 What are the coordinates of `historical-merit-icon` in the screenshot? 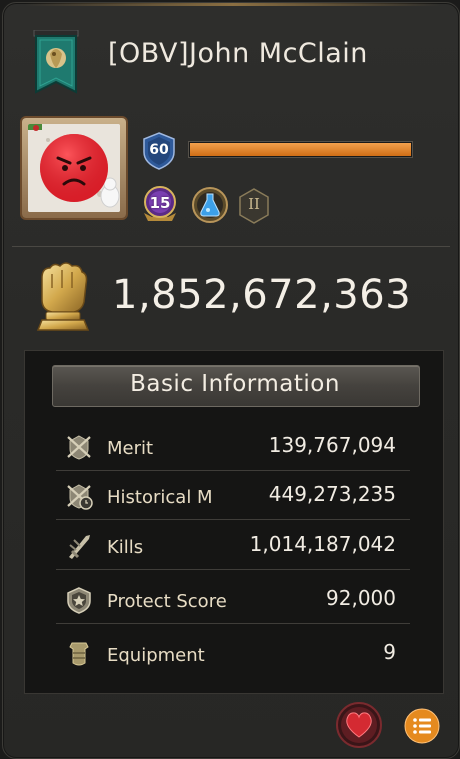 It's located at (80, 497).